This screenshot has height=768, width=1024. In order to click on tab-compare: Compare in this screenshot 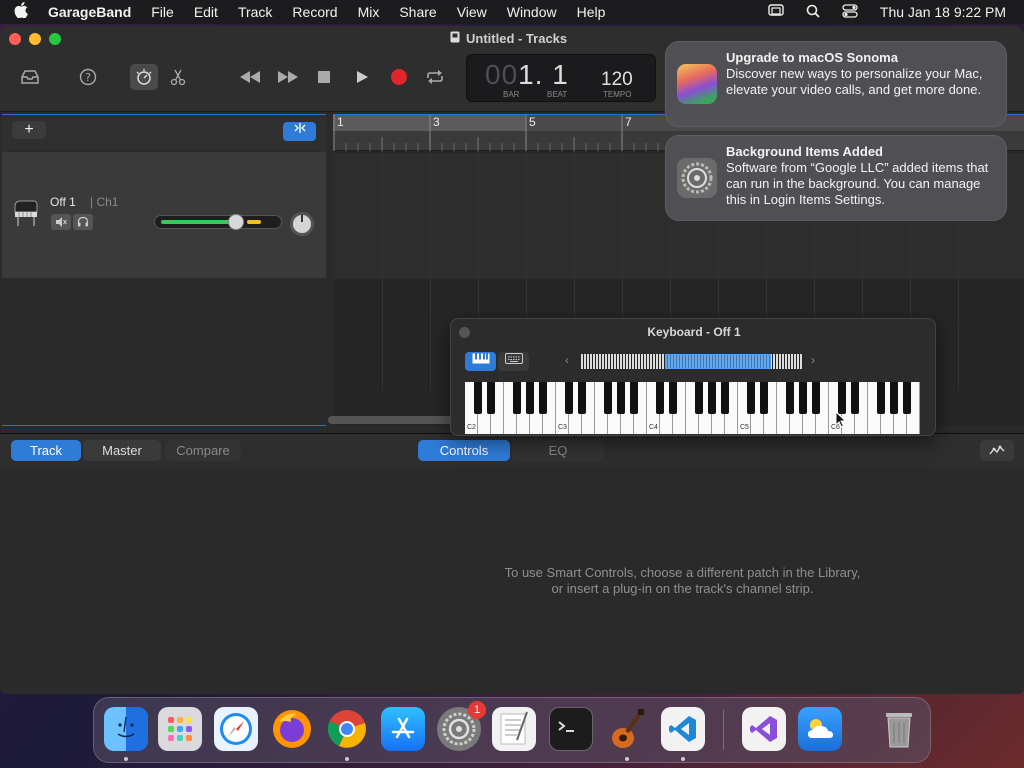, I will do `click(203, 450)`.